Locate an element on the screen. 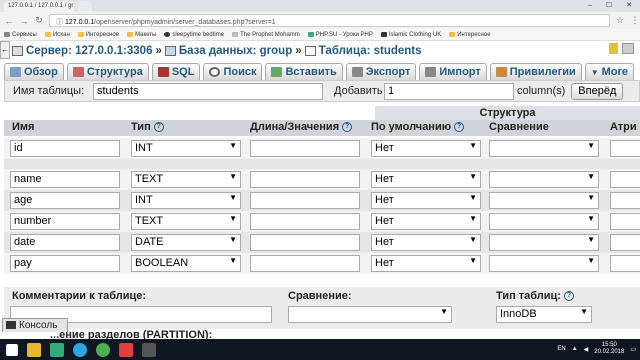 Image resolution: width=640 pixels, height=360 pixels. telegram-icon is located at coordinates (80, 349).